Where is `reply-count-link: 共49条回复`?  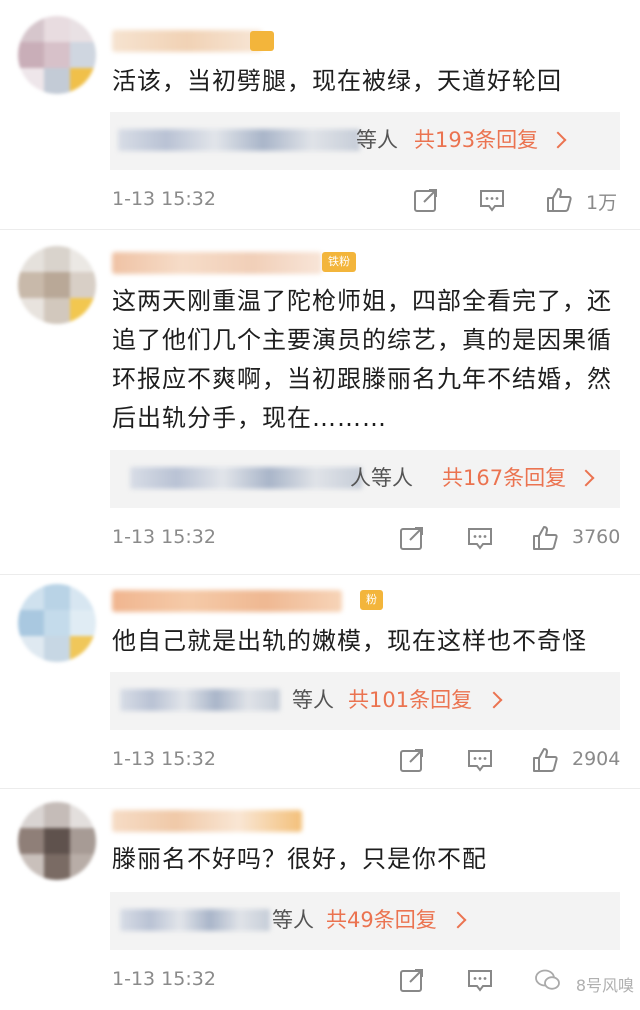
reply-count-link: 共49条回复 is located at coordinates (381, 920).